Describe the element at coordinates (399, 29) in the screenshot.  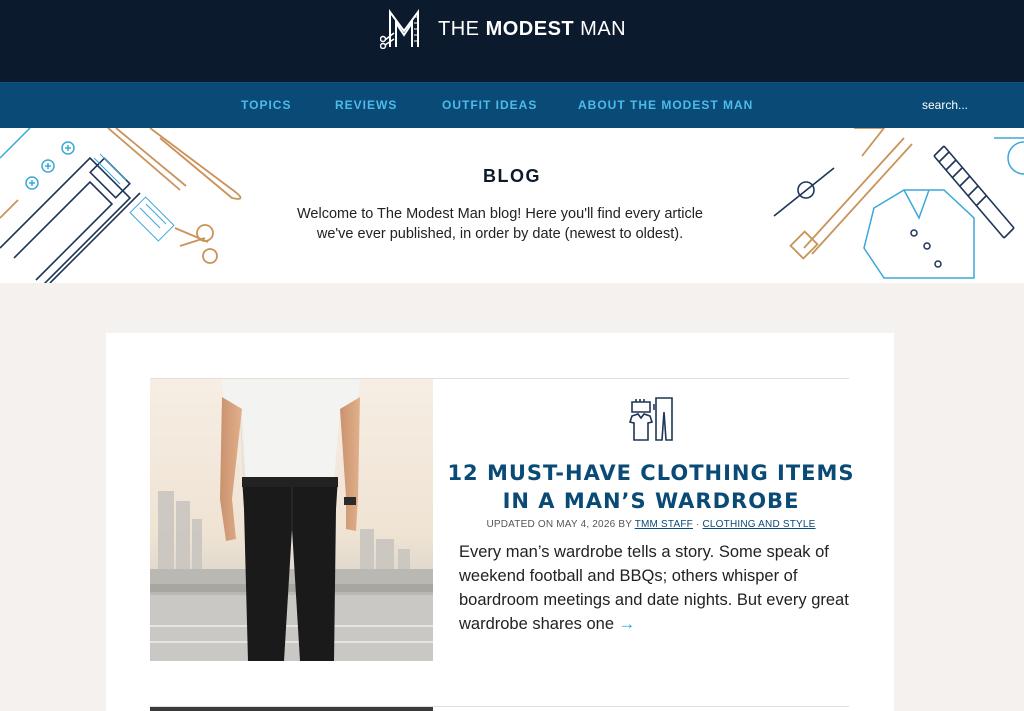
I see `modest-man-logo-icon` at that location.